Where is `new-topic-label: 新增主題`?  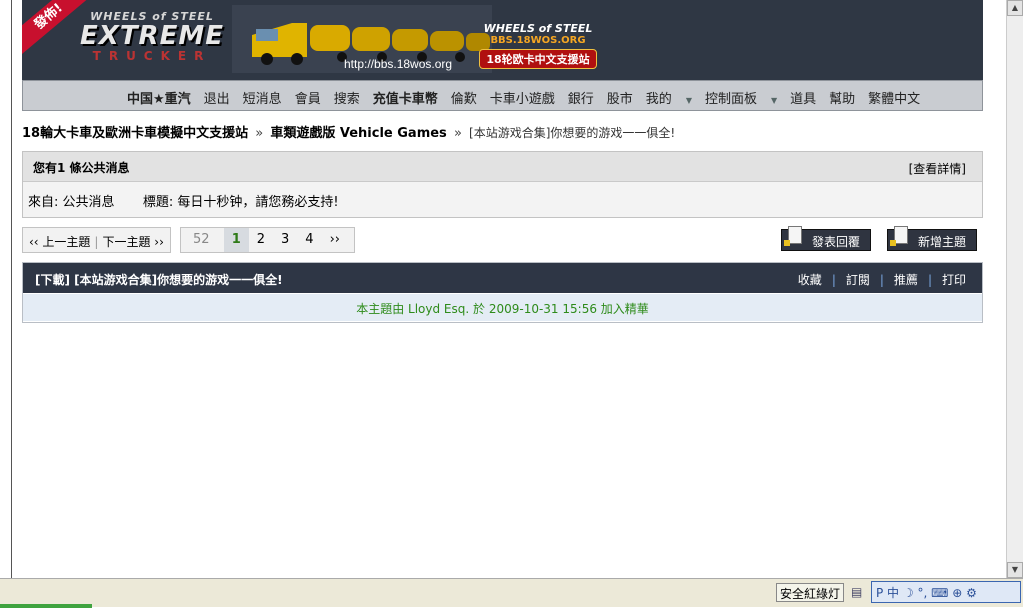 new-topic-label: 新增主題 is located at coordinates (942, 242).